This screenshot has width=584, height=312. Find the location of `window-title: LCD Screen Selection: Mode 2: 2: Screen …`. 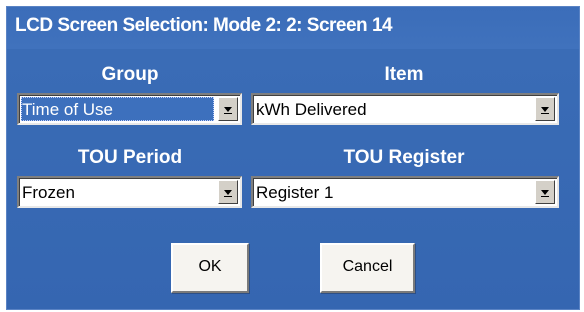

window-title: LCD Screen Selection: Mode 2: 2: Screen … is located at coordinates (204, 25).